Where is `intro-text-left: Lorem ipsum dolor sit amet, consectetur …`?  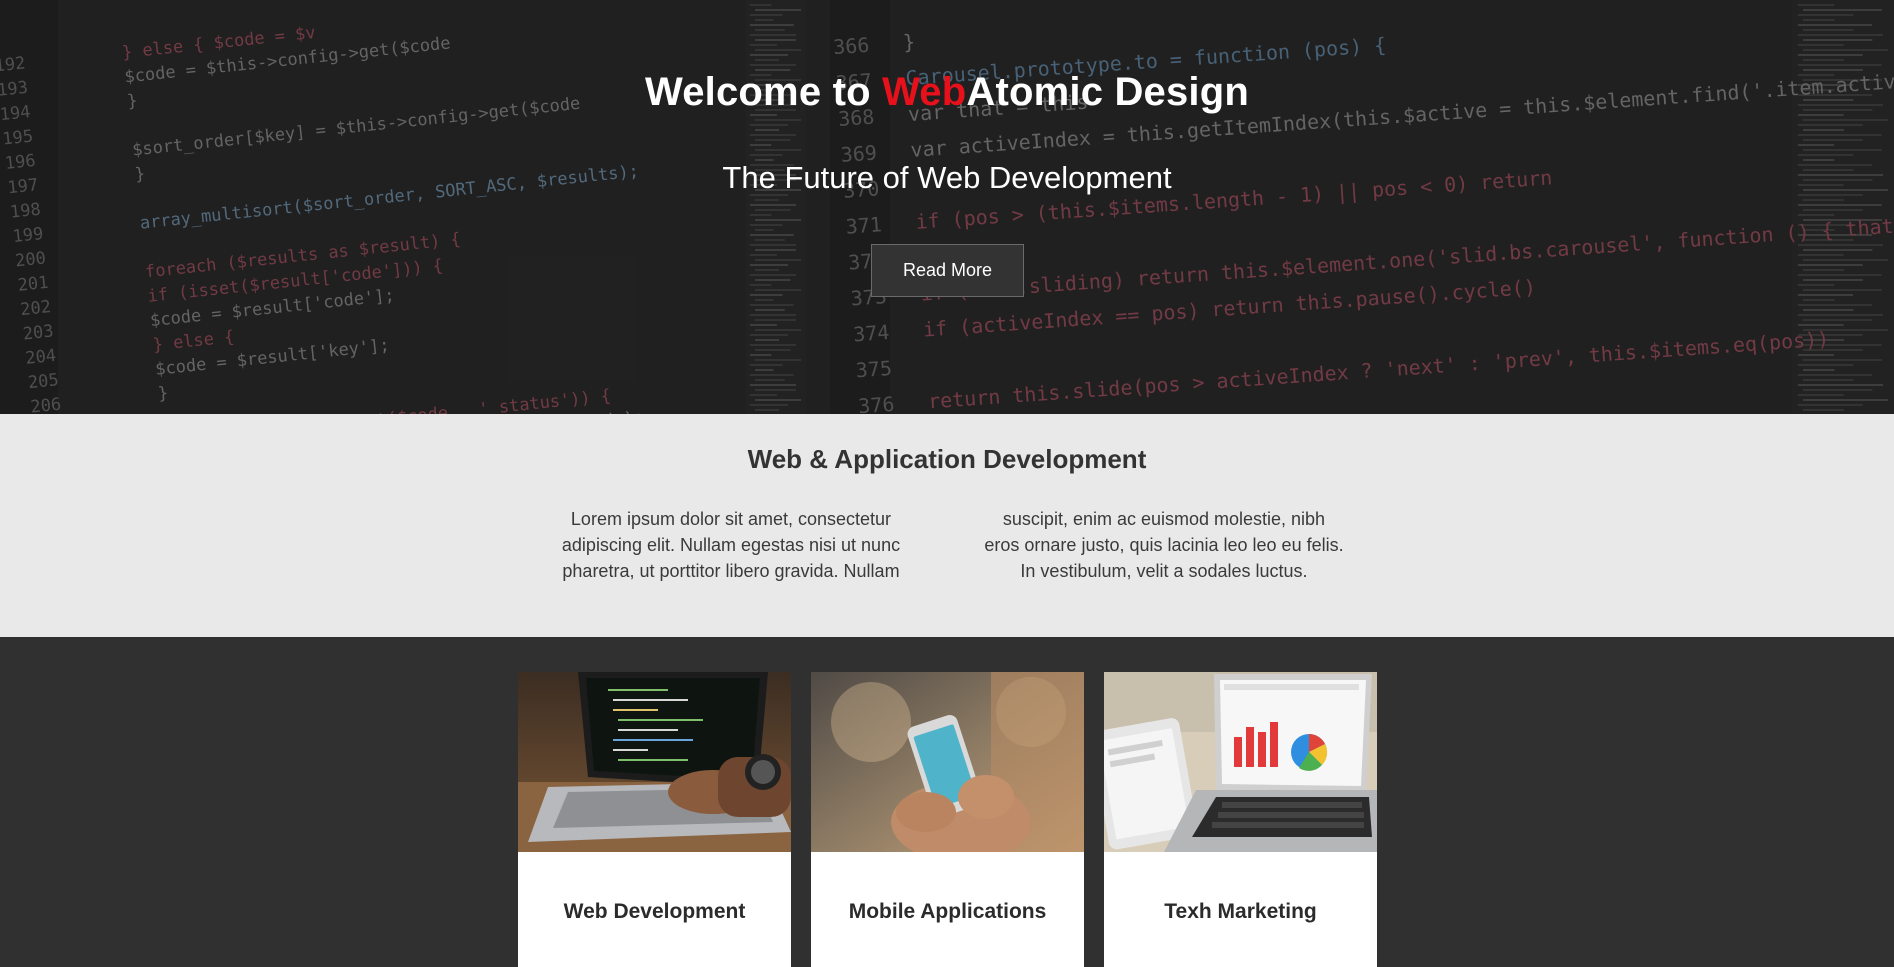
intro-text-left: Lorem ipsum dolor sit amet, consectetur … is located at coordinates (731, 545).